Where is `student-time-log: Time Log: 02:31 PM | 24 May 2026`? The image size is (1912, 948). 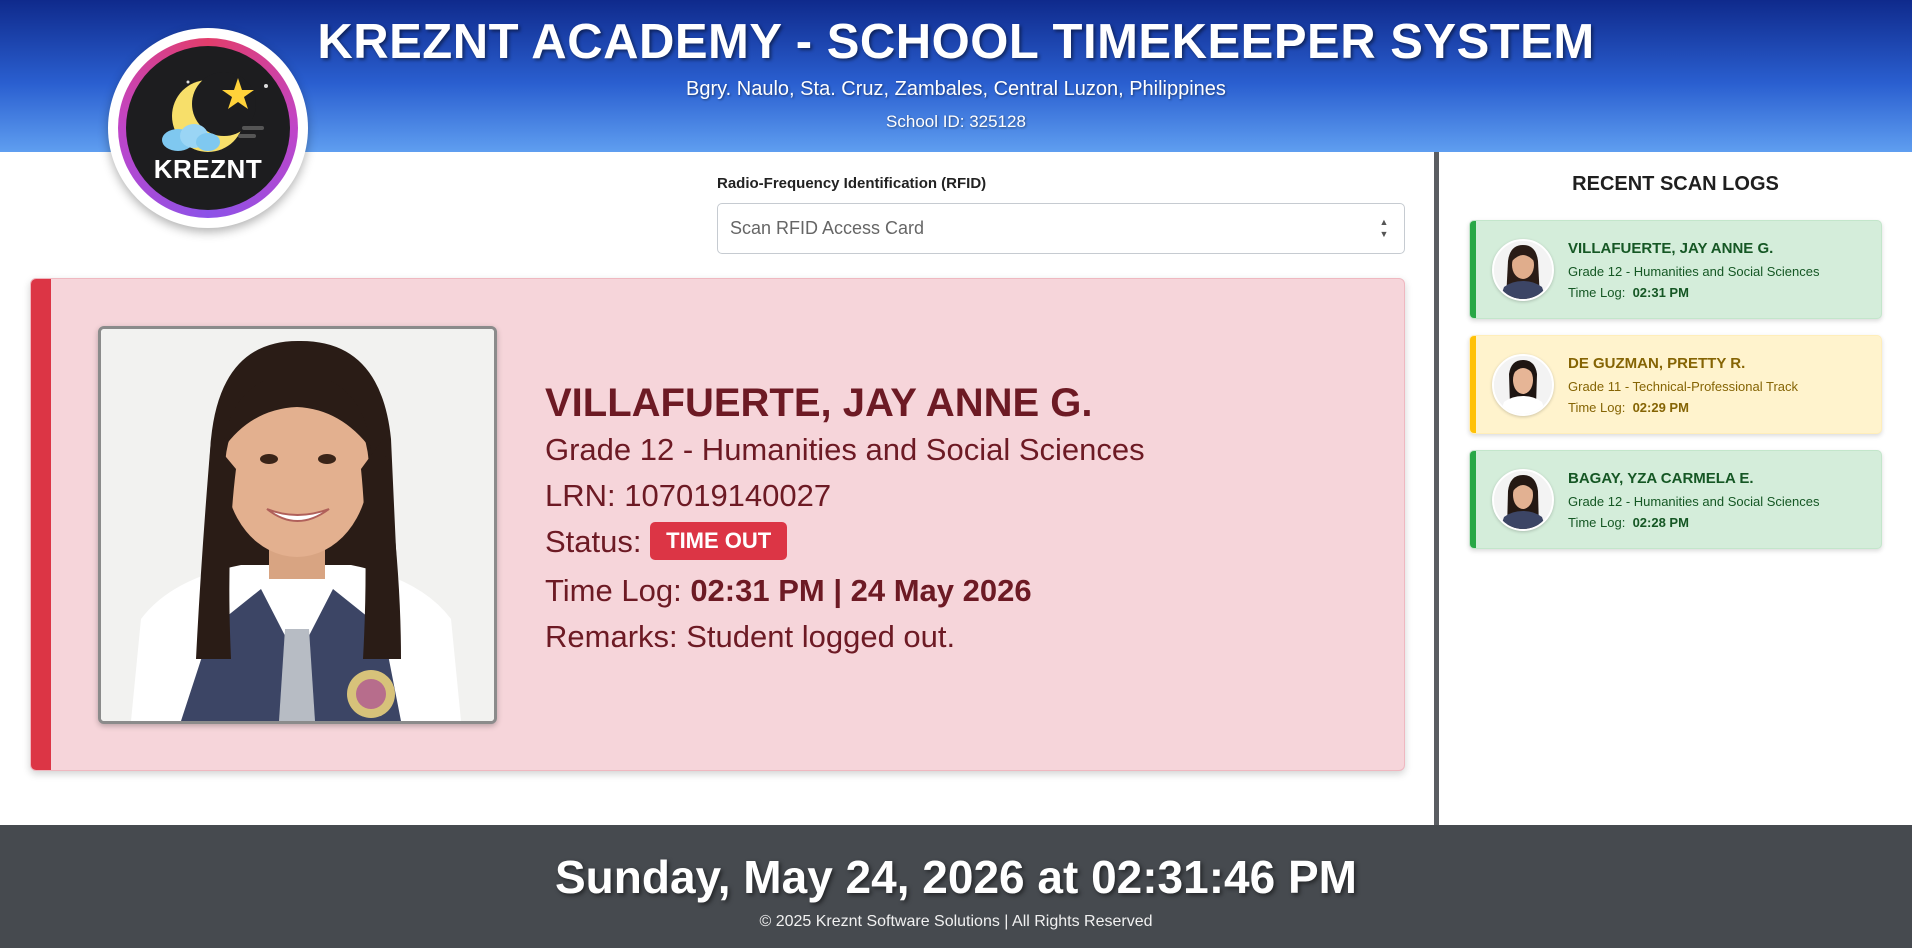
student-time-log: Time Log: 02:31 PM | 24 May 2026 is located at coordinates (845, 591).